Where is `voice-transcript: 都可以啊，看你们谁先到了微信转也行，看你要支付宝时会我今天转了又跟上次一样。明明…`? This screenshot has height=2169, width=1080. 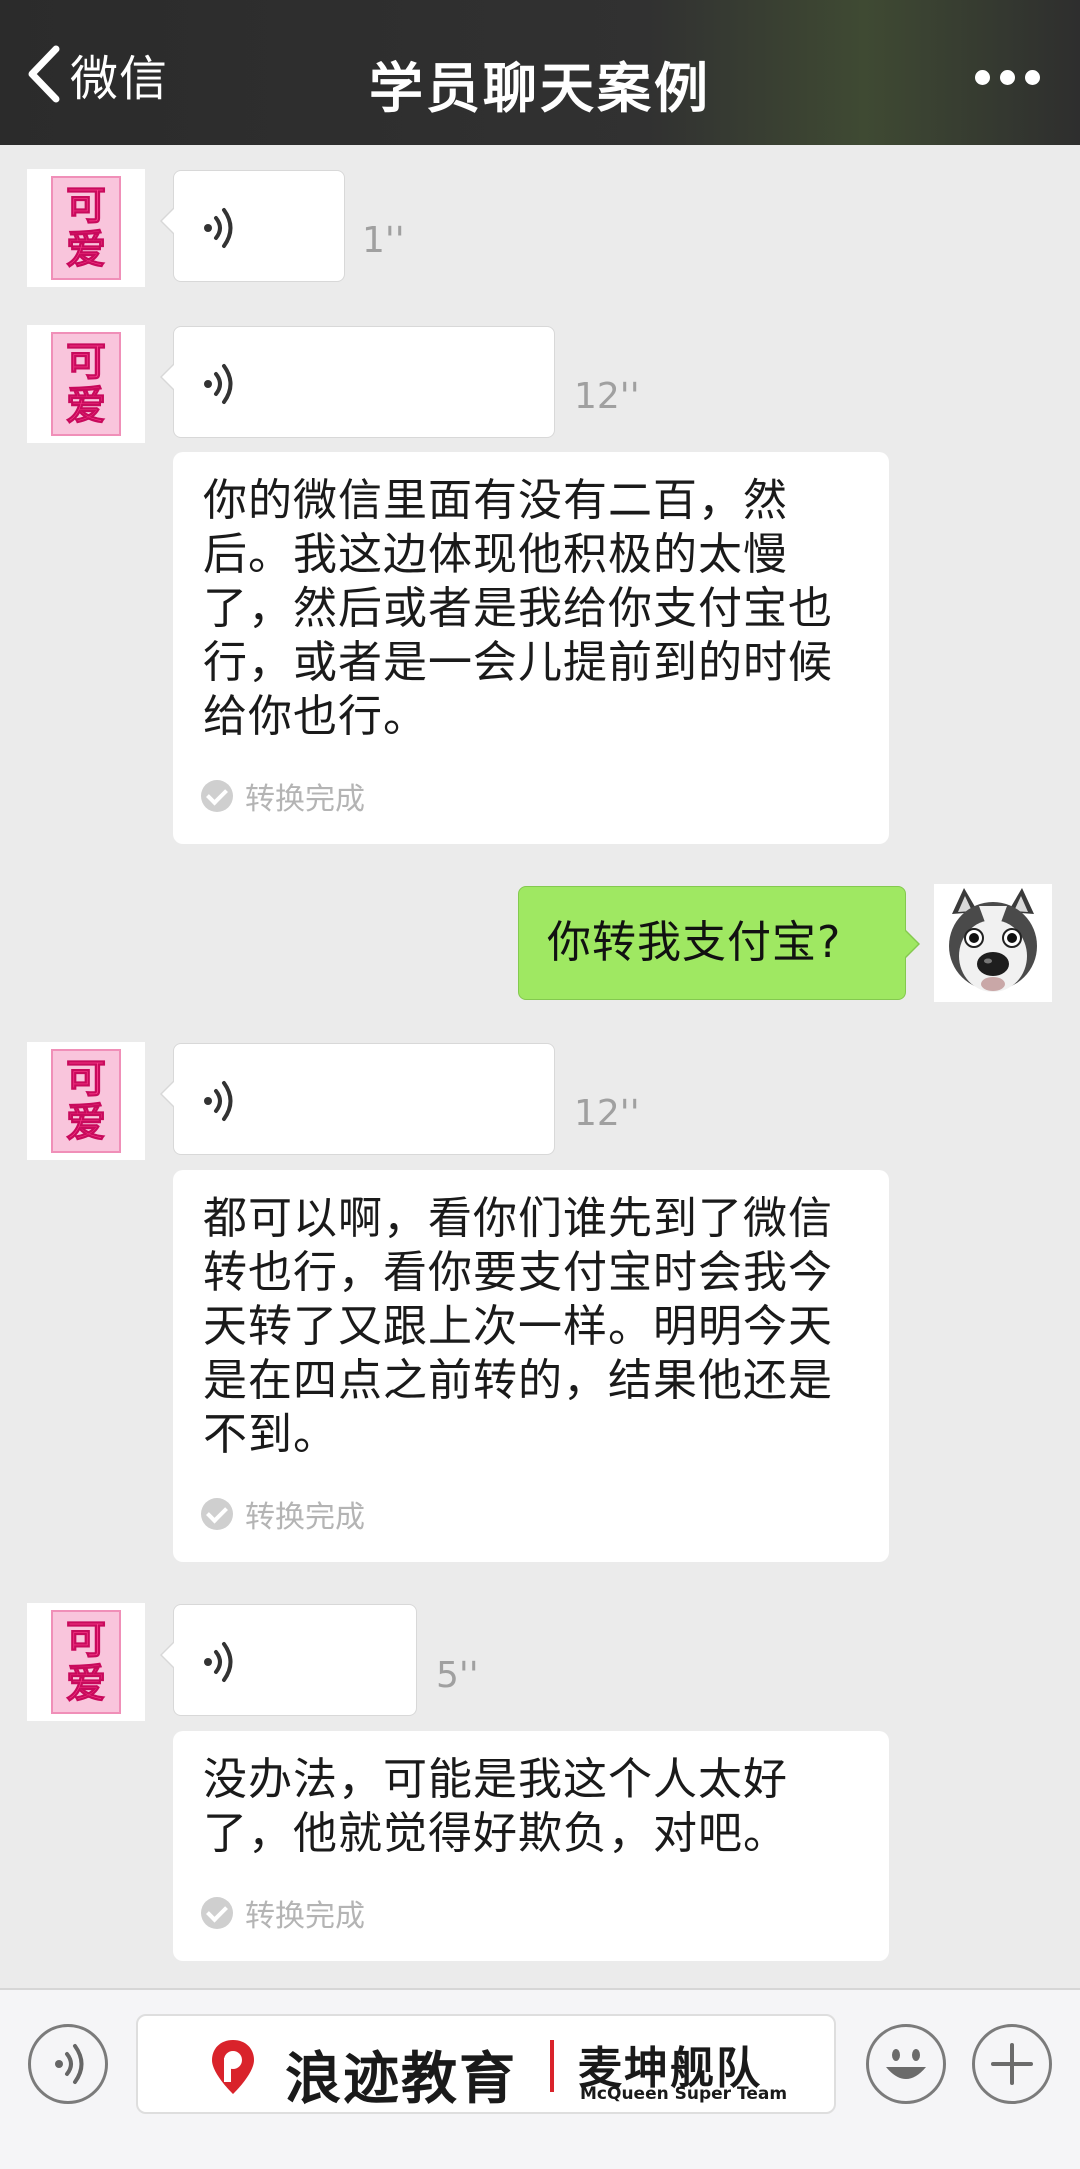 voice-transcript: 都可以啊，看你们谁先到了微信转也行，看你要支付宝时会我今天转了又跟上次一样。明明… is located at coordinates (531, 1366).